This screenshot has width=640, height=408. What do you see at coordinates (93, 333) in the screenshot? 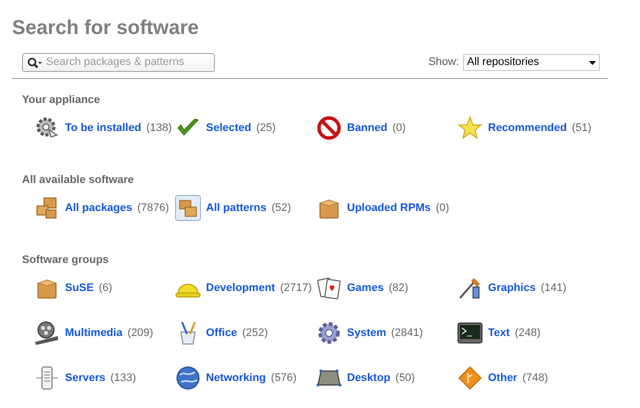
I see `category-link: Multimedia` at bounding box center [93, 333].